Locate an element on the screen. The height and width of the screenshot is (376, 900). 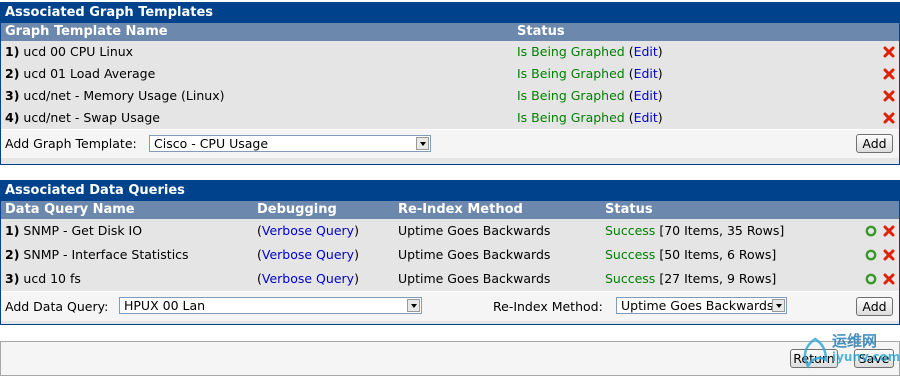
add-data-query-label: Add Data Query: is located at coordinates (57, 306).